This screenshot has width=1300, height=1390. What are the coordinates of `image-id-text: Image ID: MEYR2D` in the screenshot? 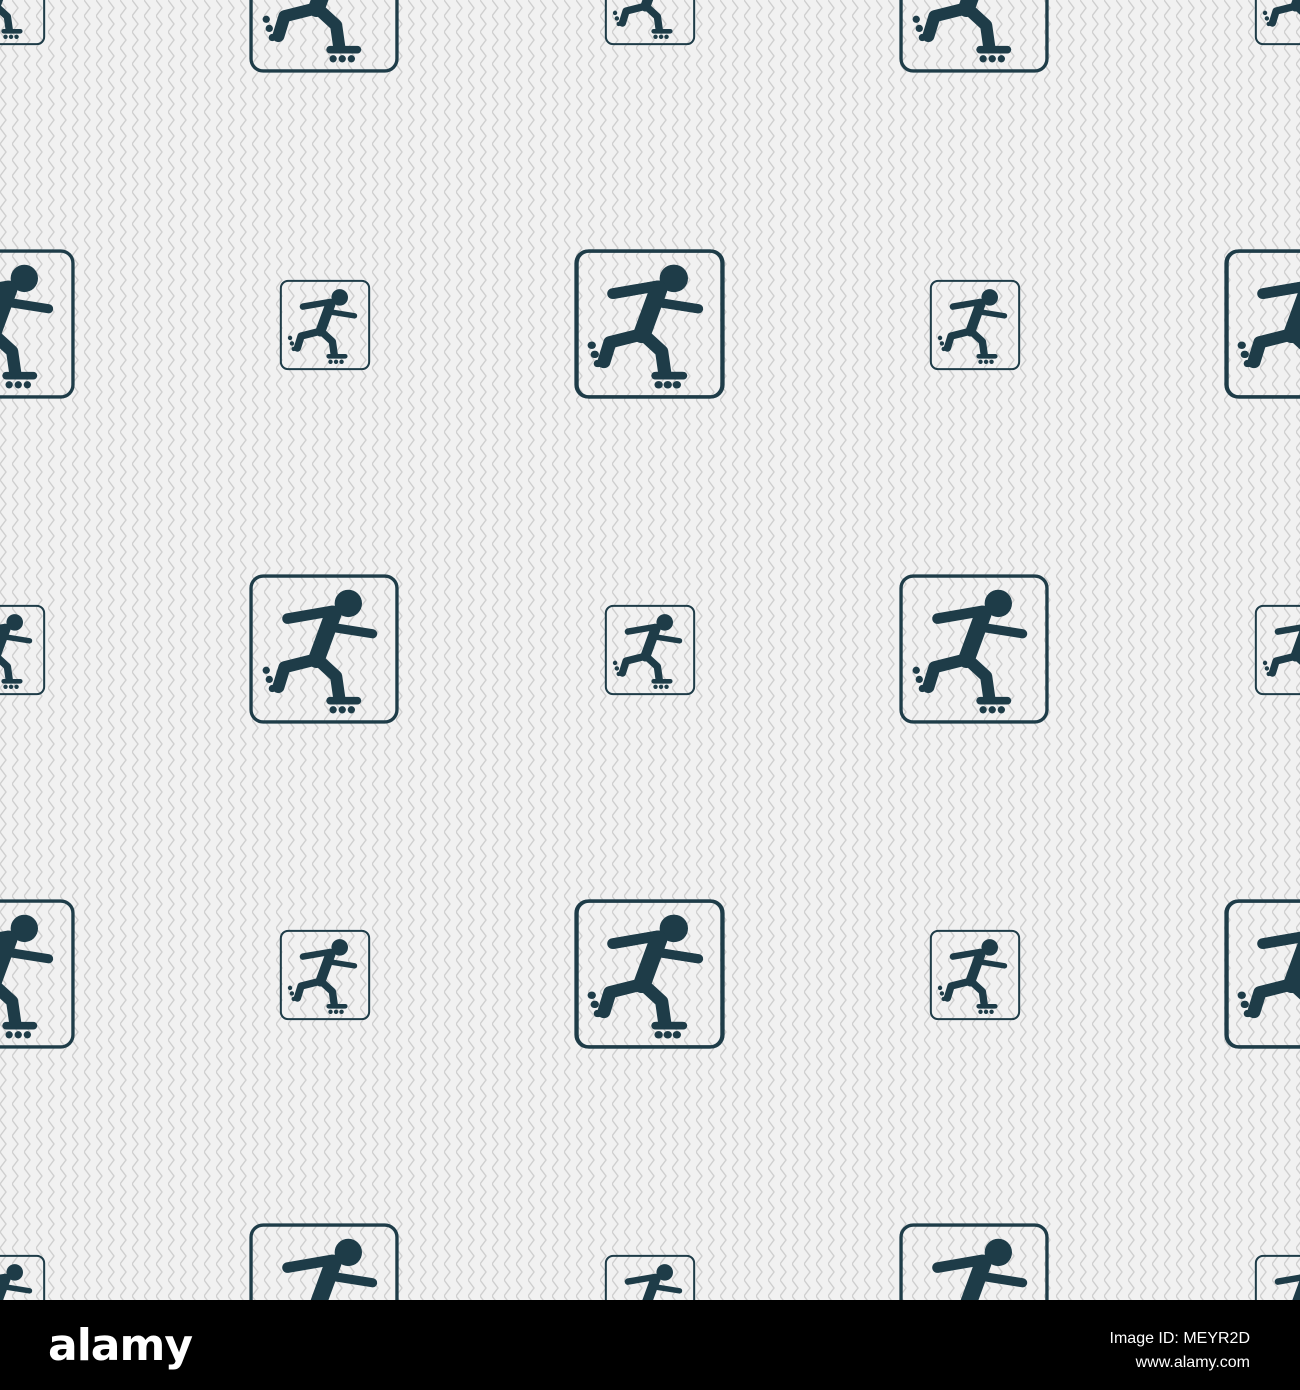 It's located at (1179, 1338).